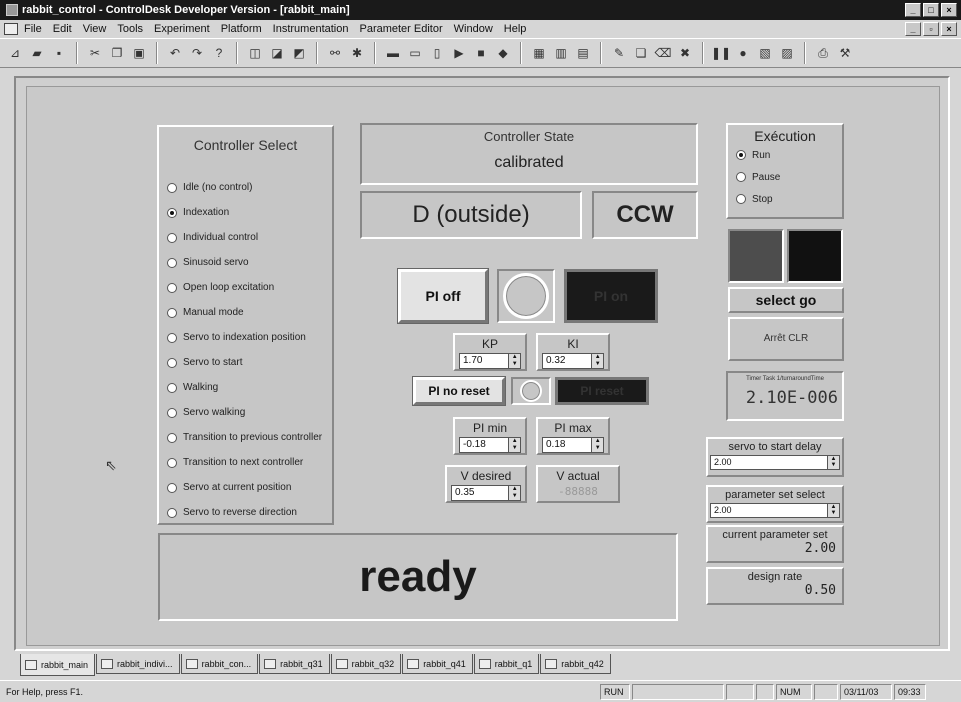  Describe the element at coordinates (845, 53) in the screenshot. I see `tool-icon: ⚒` at that location.